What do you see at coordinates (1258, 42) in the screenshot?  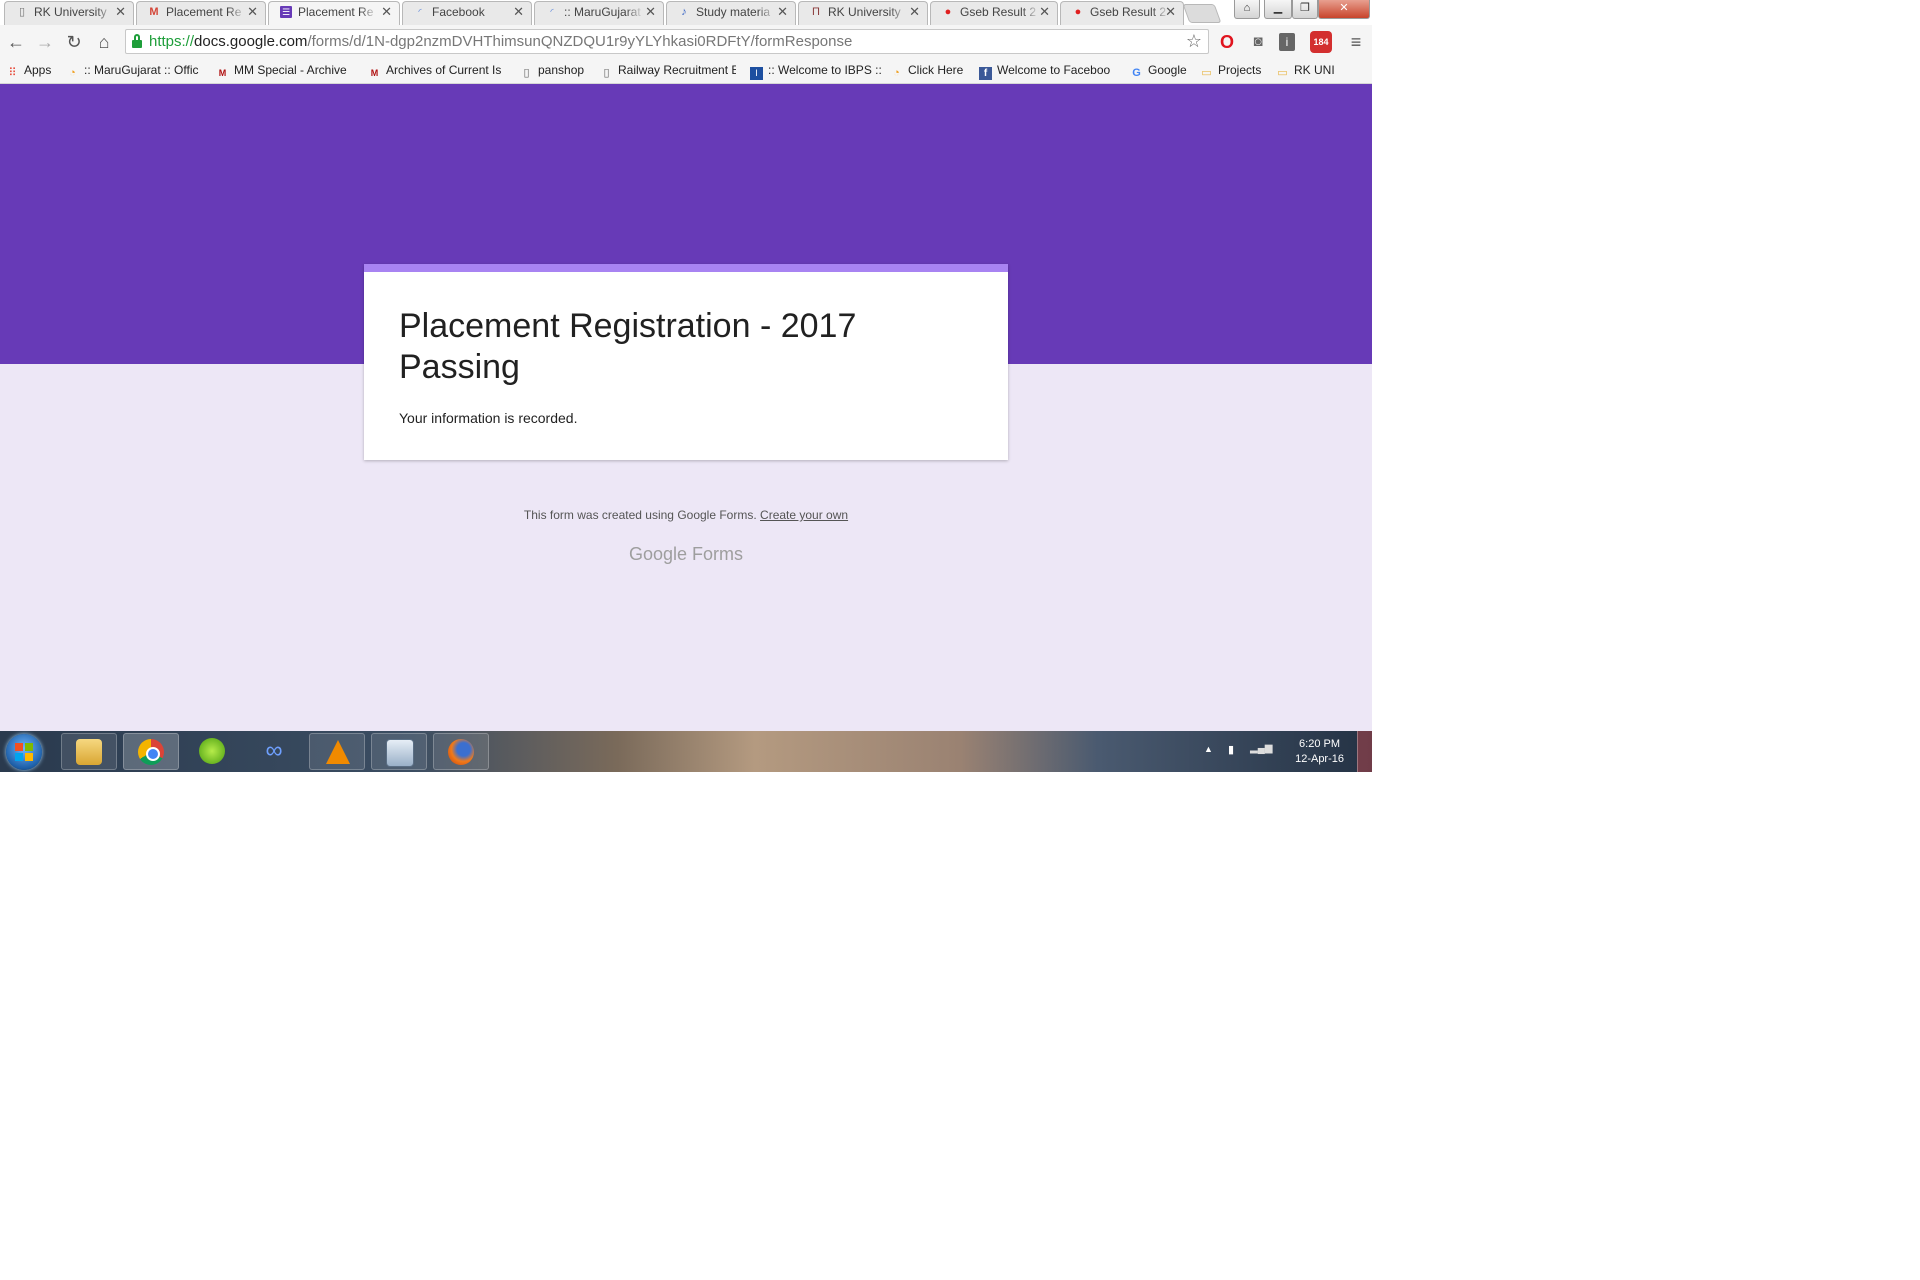 I see `incognito-icon: ◙` at bounding box center [1258, 42].